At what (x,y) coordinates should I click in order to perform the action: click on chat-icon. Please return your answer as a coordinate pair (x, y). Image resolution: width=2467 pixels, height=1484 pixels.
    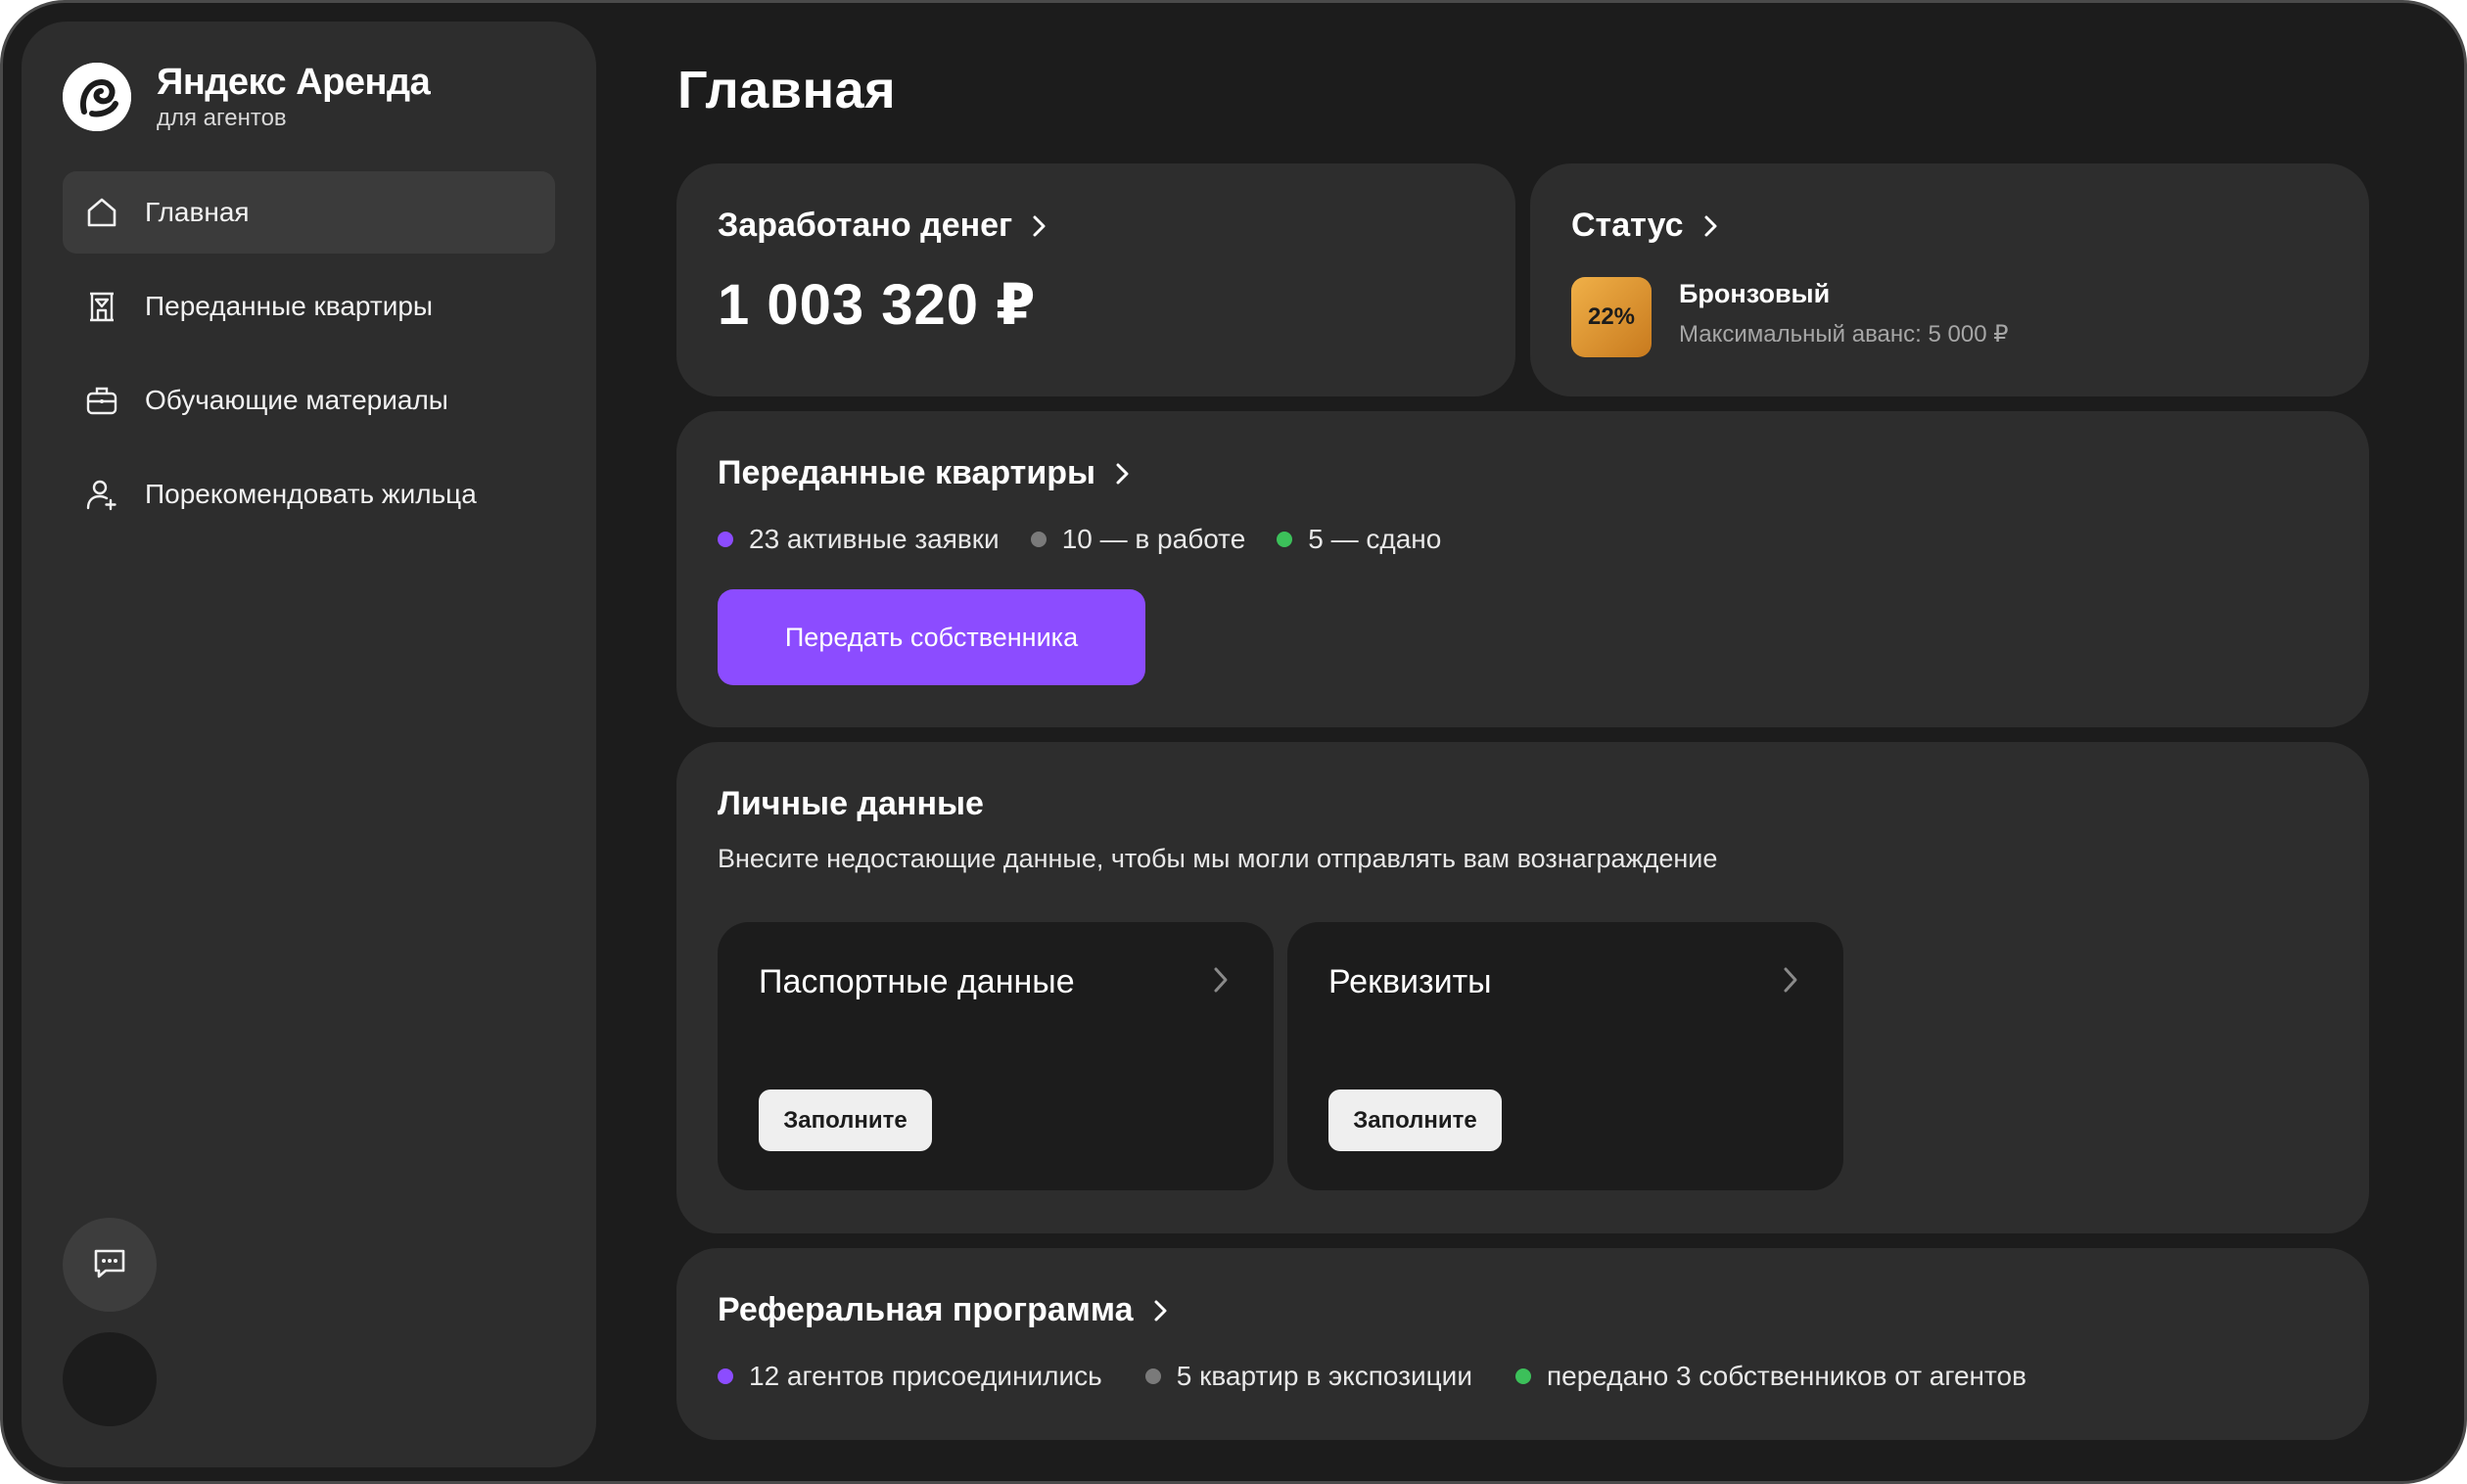
    Looking at the image, I should click on (109, 1265).